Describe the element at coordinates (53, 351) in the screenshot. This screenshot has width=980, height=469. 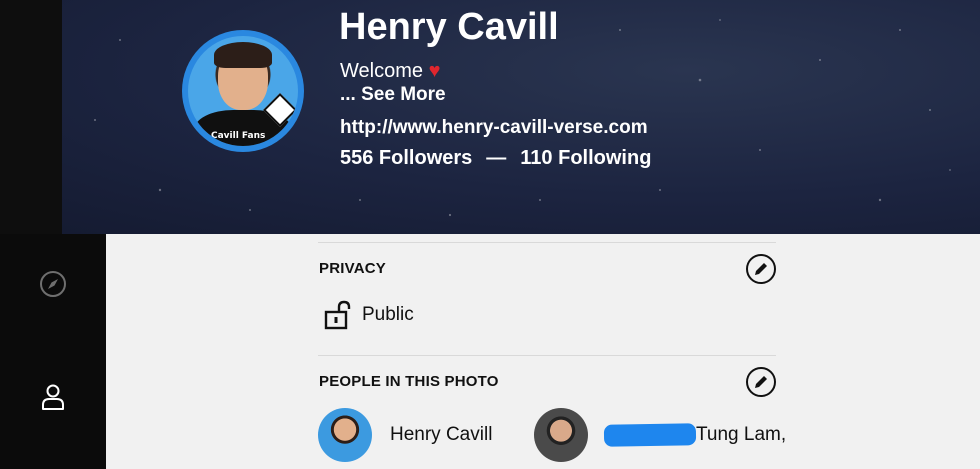
I see `sidebar` at that location.